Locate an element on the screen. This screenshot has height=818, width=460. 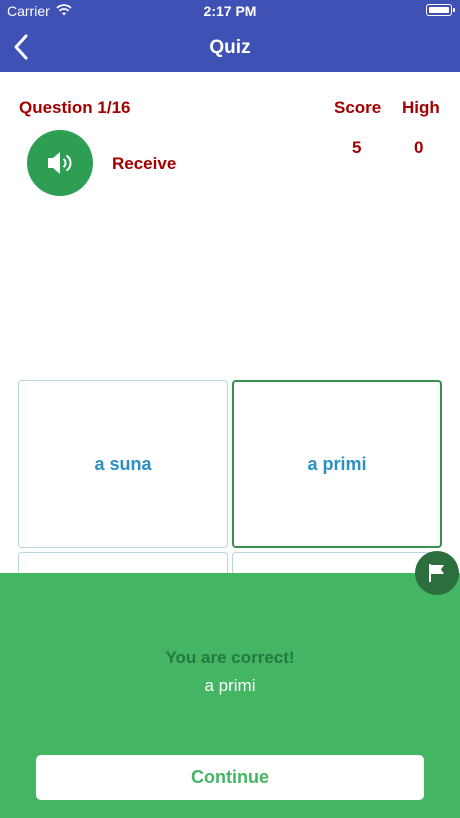
prompt-word: Receive is located at coordinates (144, 163).